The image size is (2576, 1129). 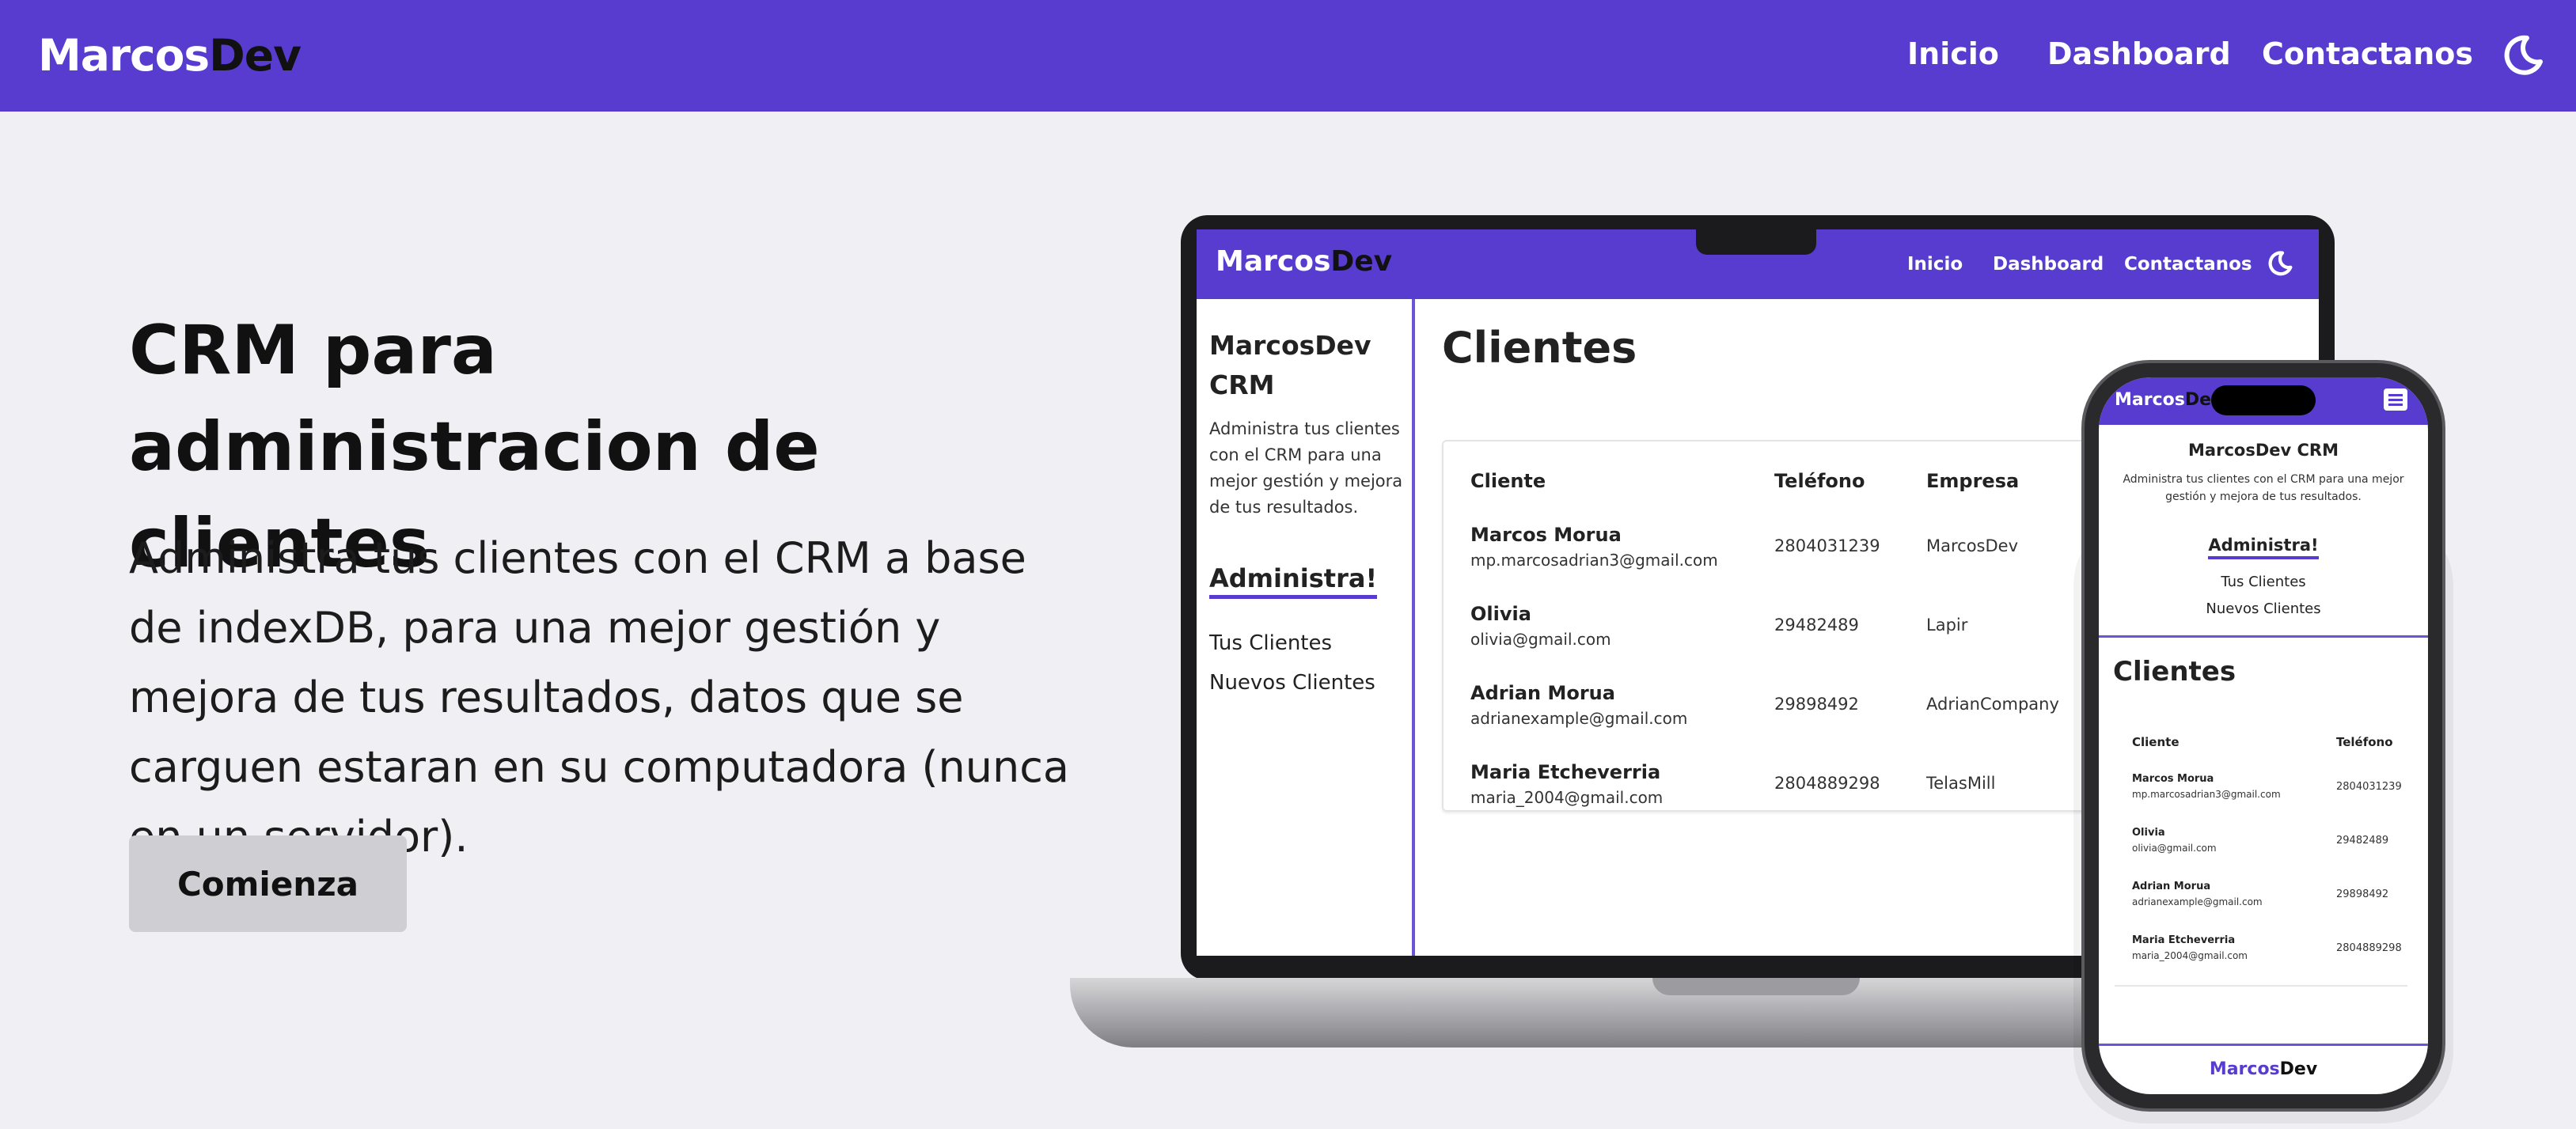 I want to click on phone-footer-brand: MarcosDev, so click(x=2263, y=1069).